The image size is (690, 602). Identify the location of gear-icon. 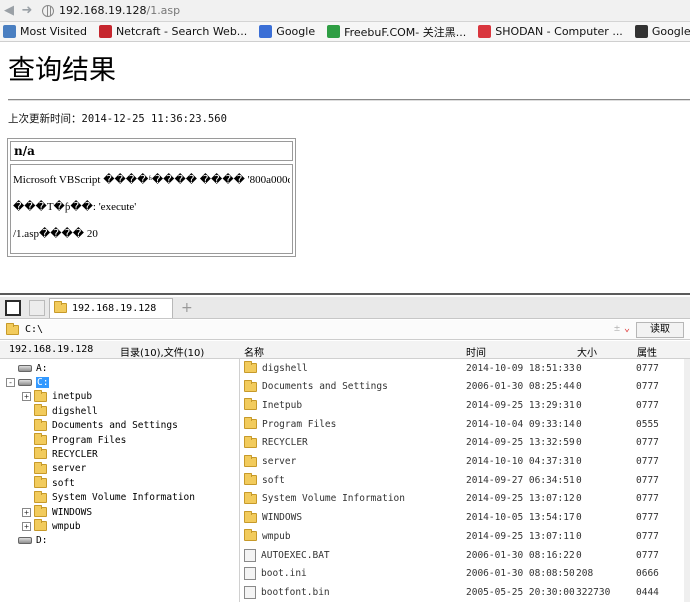
(9, 31).